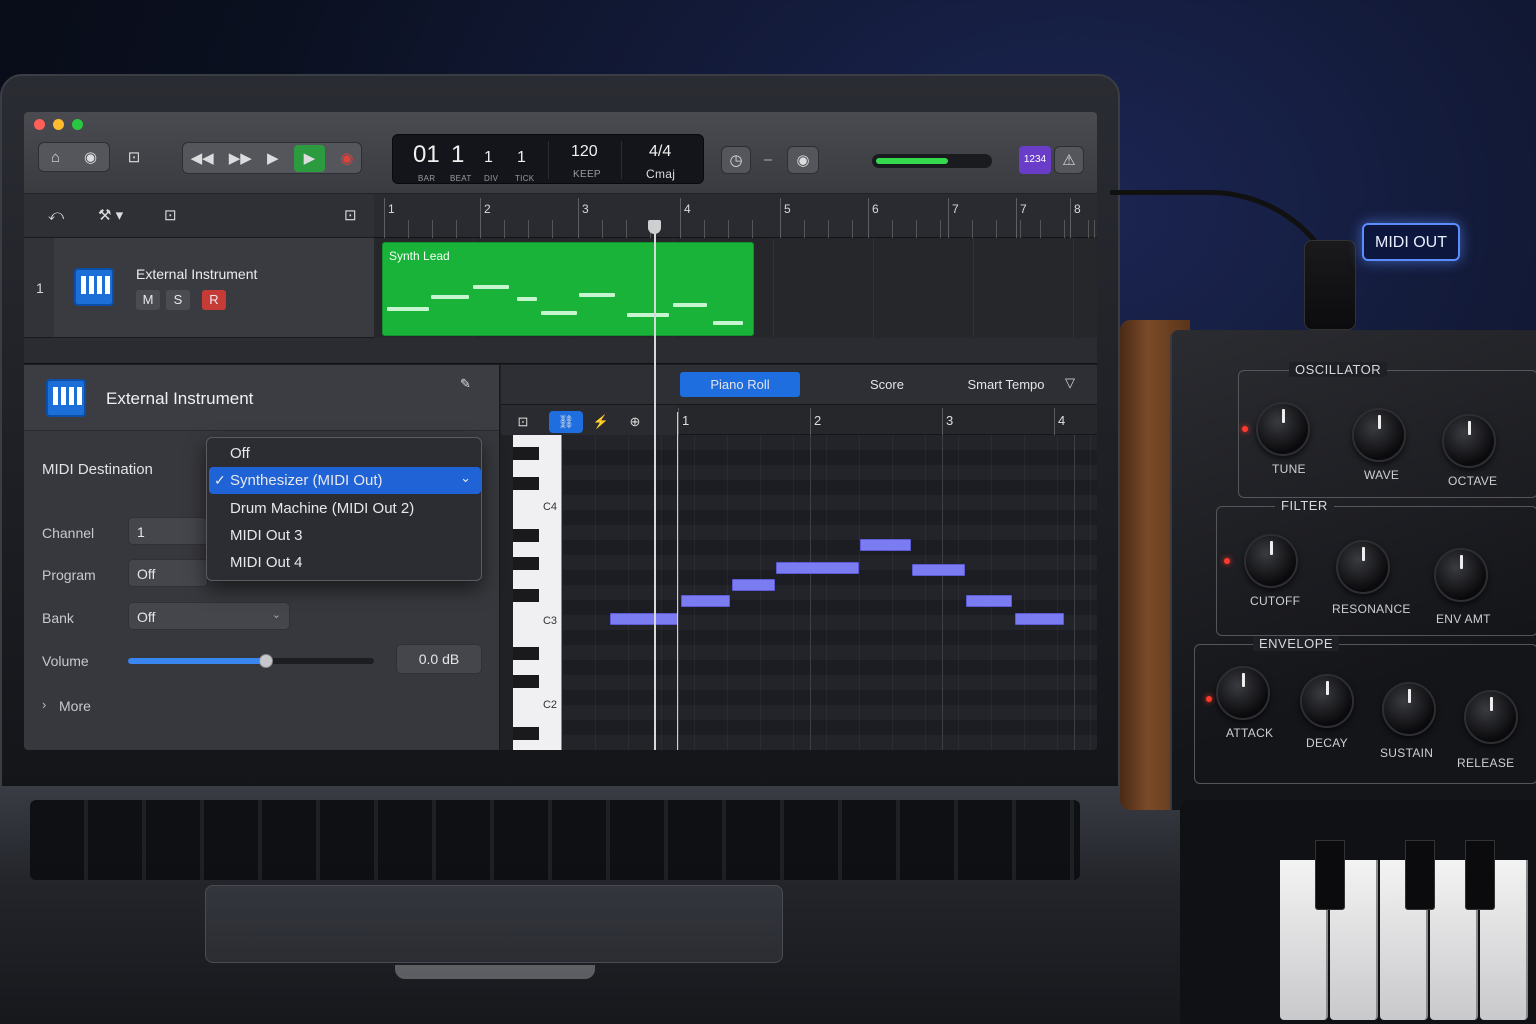 This screenshot has width=1536, height=1024. What do you see at coordinates (345, 480) in the screenshot?
I see `menu-item-synthesizer: ✓ Synthesizer (MIDI Out) ⌄` at bounding box center [345, 480].